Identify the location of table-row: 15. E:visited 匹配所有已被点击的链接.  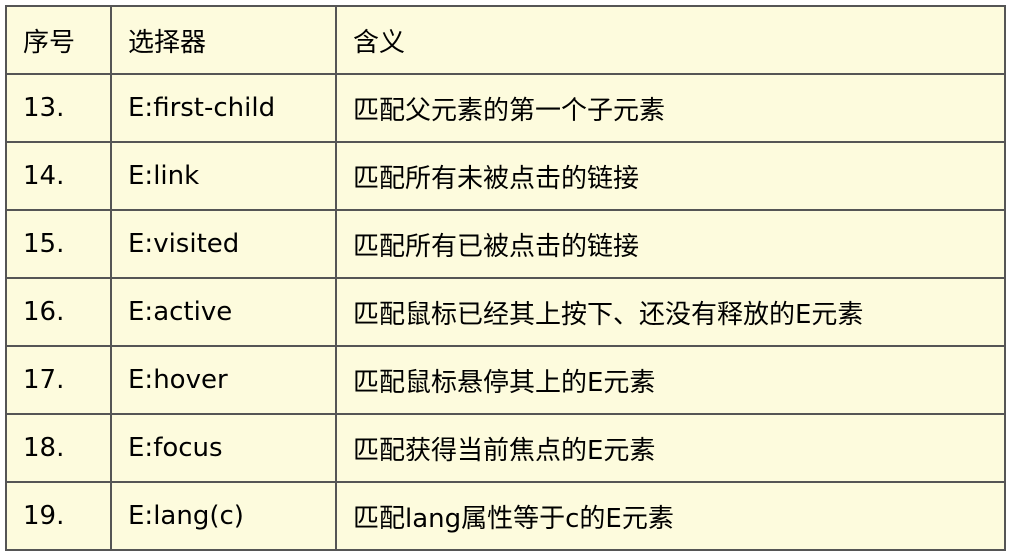
(505, 244).